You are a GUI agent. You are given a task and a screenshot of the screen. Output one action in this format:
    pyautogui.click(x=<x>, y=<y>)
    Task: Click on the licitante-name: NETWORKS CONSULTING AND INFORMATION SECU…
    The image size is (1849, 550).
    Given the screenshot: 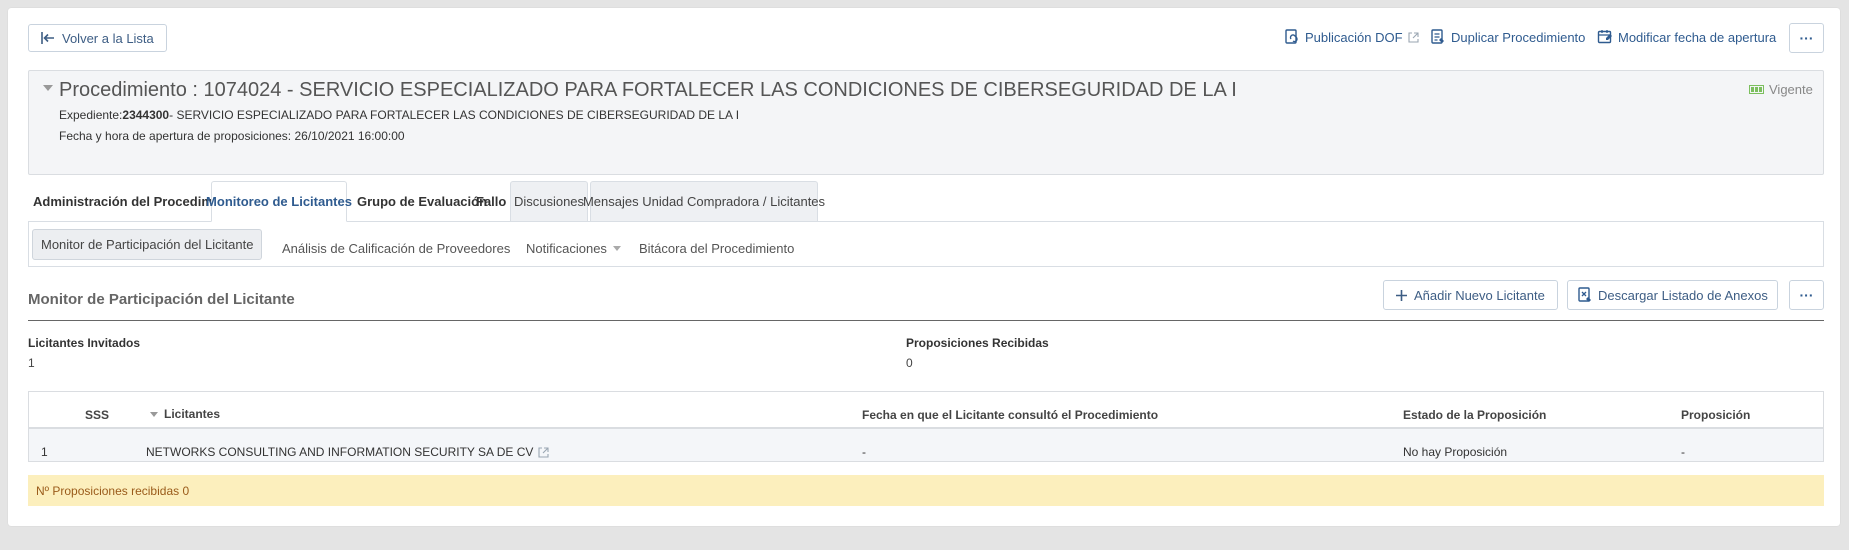 What is the action you would take?
    pyautogui.click(x=339, y=452)
    